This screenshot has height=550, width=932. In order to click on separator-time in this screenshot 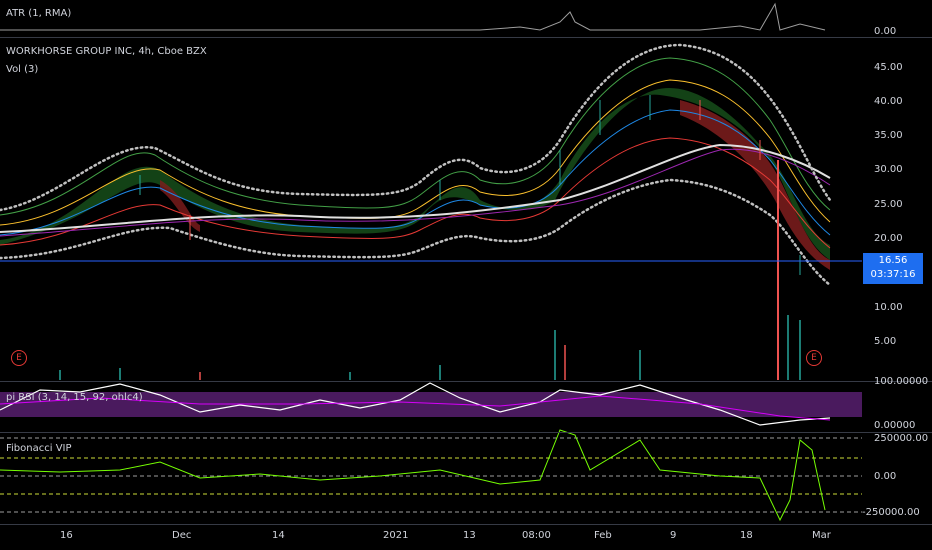, I will do `click(466, 524)`.